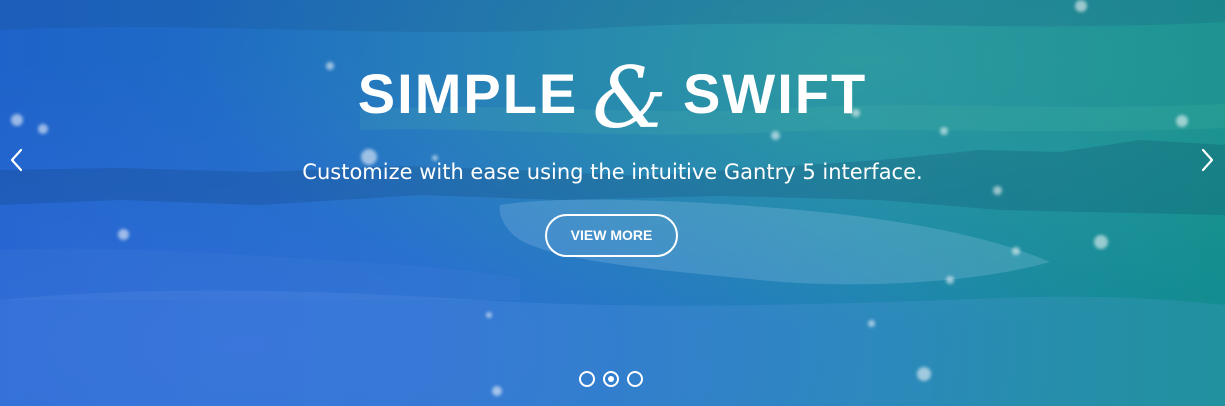  Describe the element at coordinates (611, 235) in the screenshot. I see `view-more-button: VIEW MORE` at that location.